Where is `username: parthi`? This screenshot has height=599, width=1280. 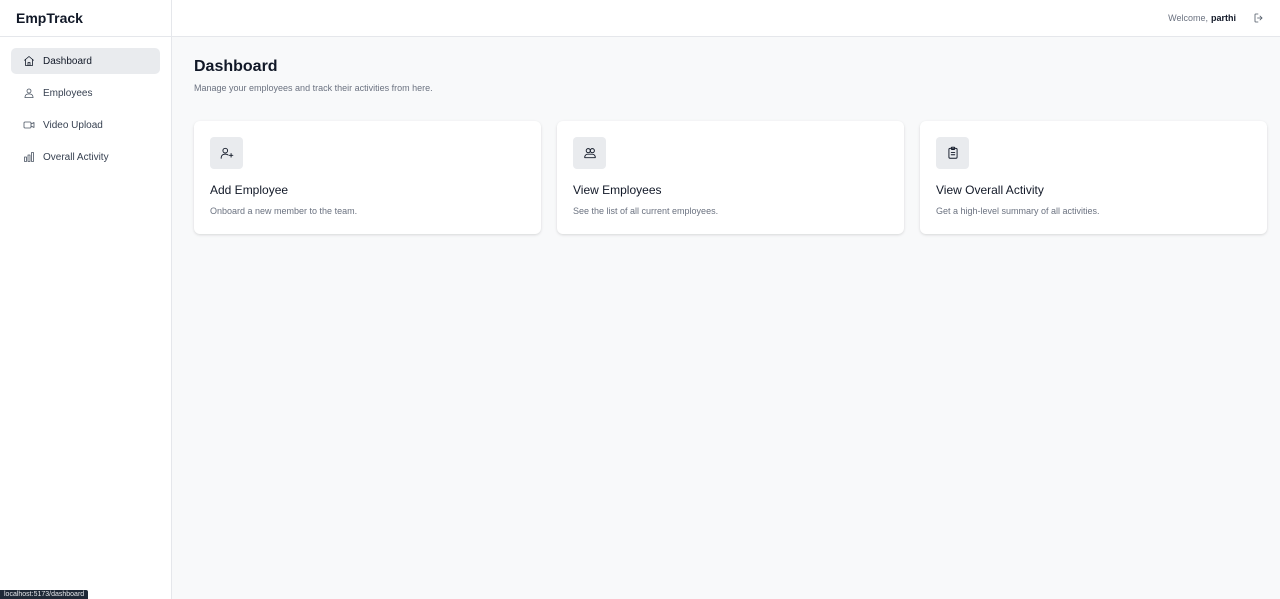
username: parthi is located at coordinates (1223, 18).